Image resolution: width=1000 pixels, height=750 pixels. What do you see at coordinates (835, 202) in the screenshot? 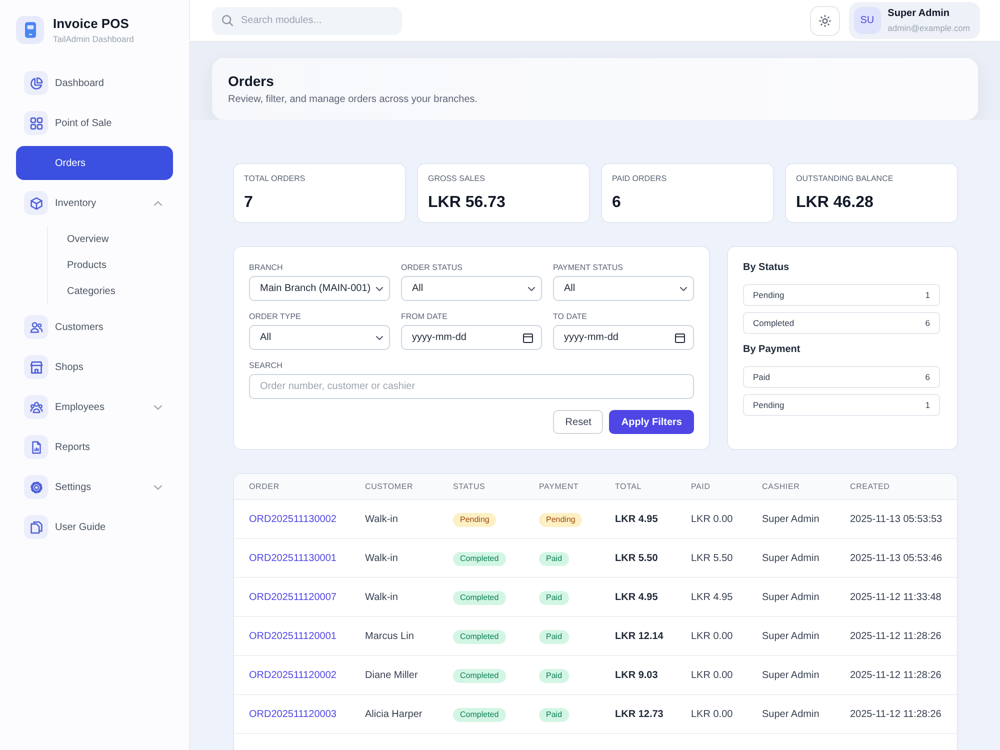
I see `stat-value: LKR 46.28` at bounding box center [835, 202].